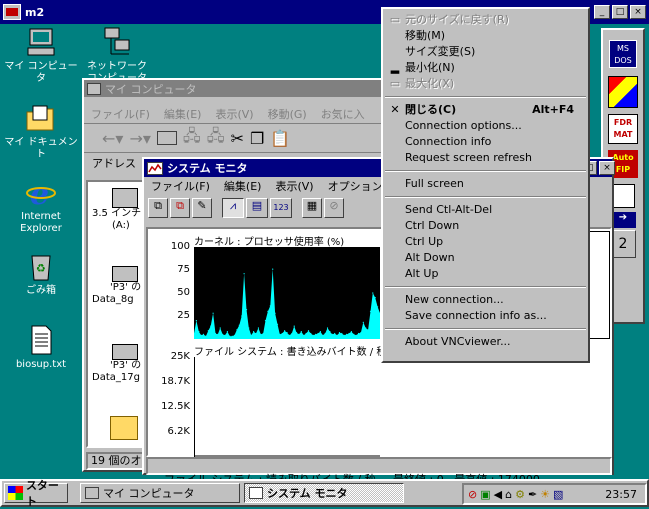 The height and width of the screenshot is (509, 649). Describe the element at coordinates (120, 114) in the screenshot. I see `menu-file: ファイル(F)` at that location.